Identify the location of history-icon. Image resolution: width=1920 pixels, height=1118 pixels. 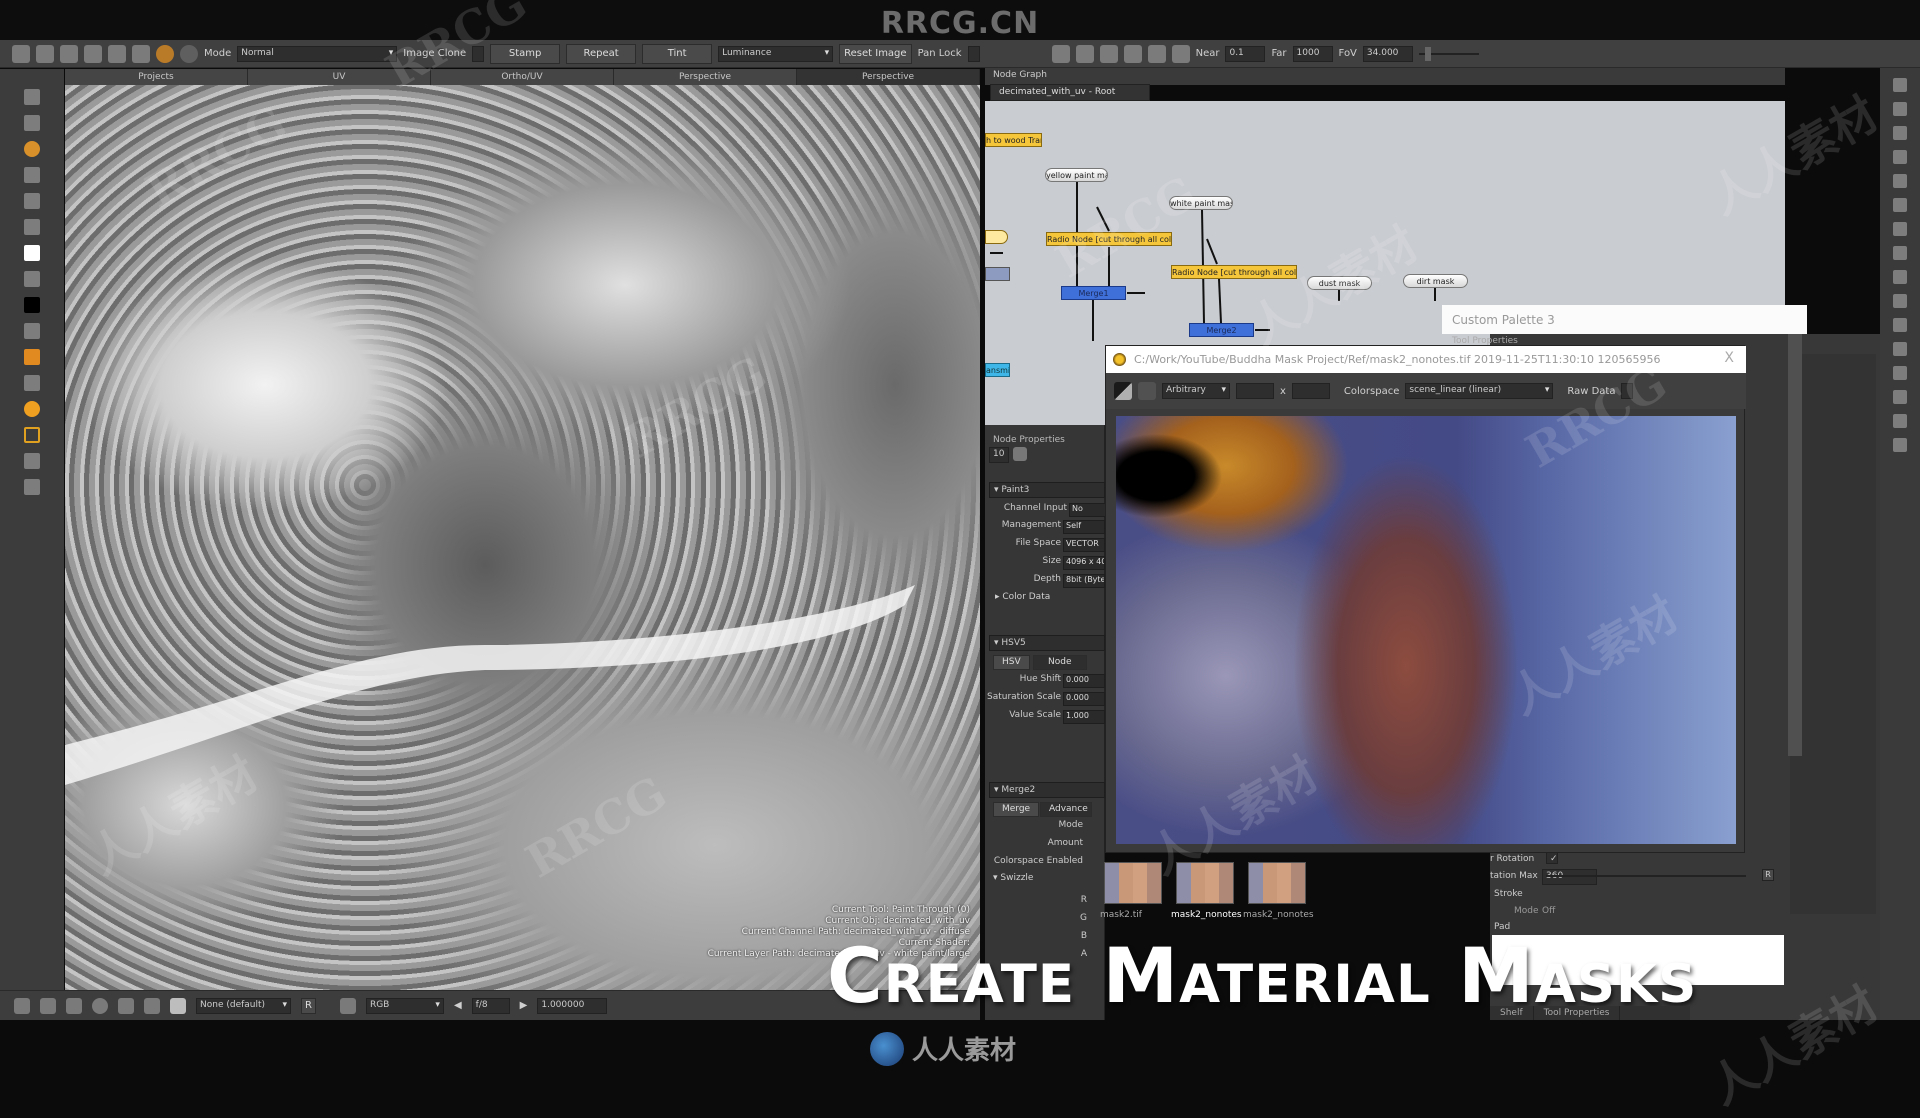
(141, 53).